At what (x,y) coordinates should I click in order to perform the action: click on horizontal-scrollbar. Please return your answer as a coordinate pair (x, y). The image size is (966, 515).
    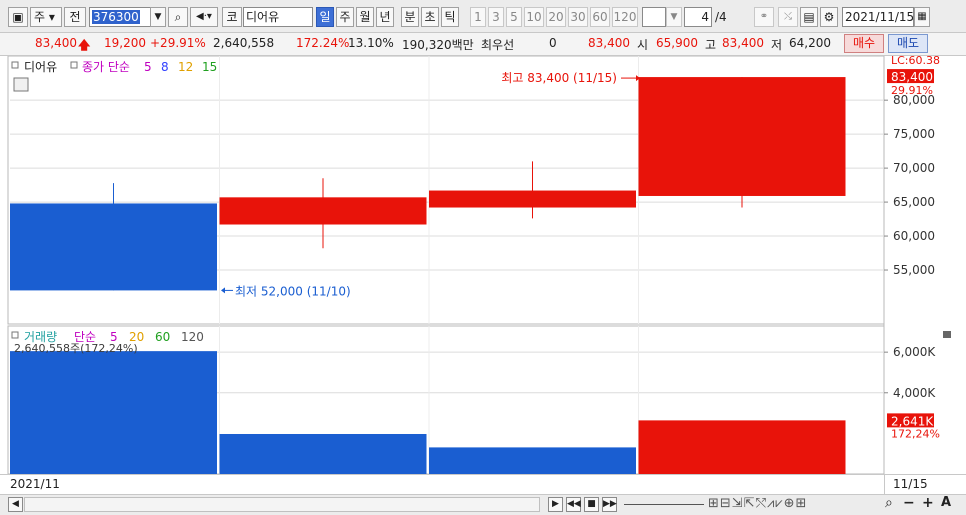
    Looking at the image, I should click on (282, 504).